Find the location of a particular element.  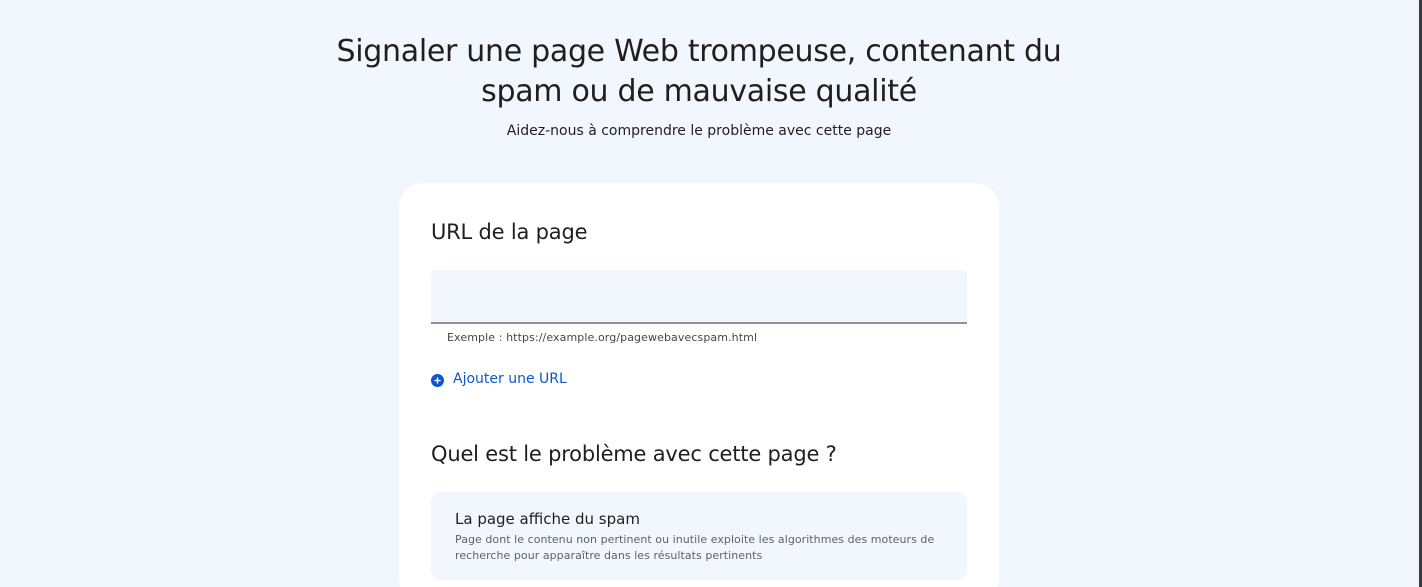

url-section-heading: URL de la page is located at coordinates (509, 232).